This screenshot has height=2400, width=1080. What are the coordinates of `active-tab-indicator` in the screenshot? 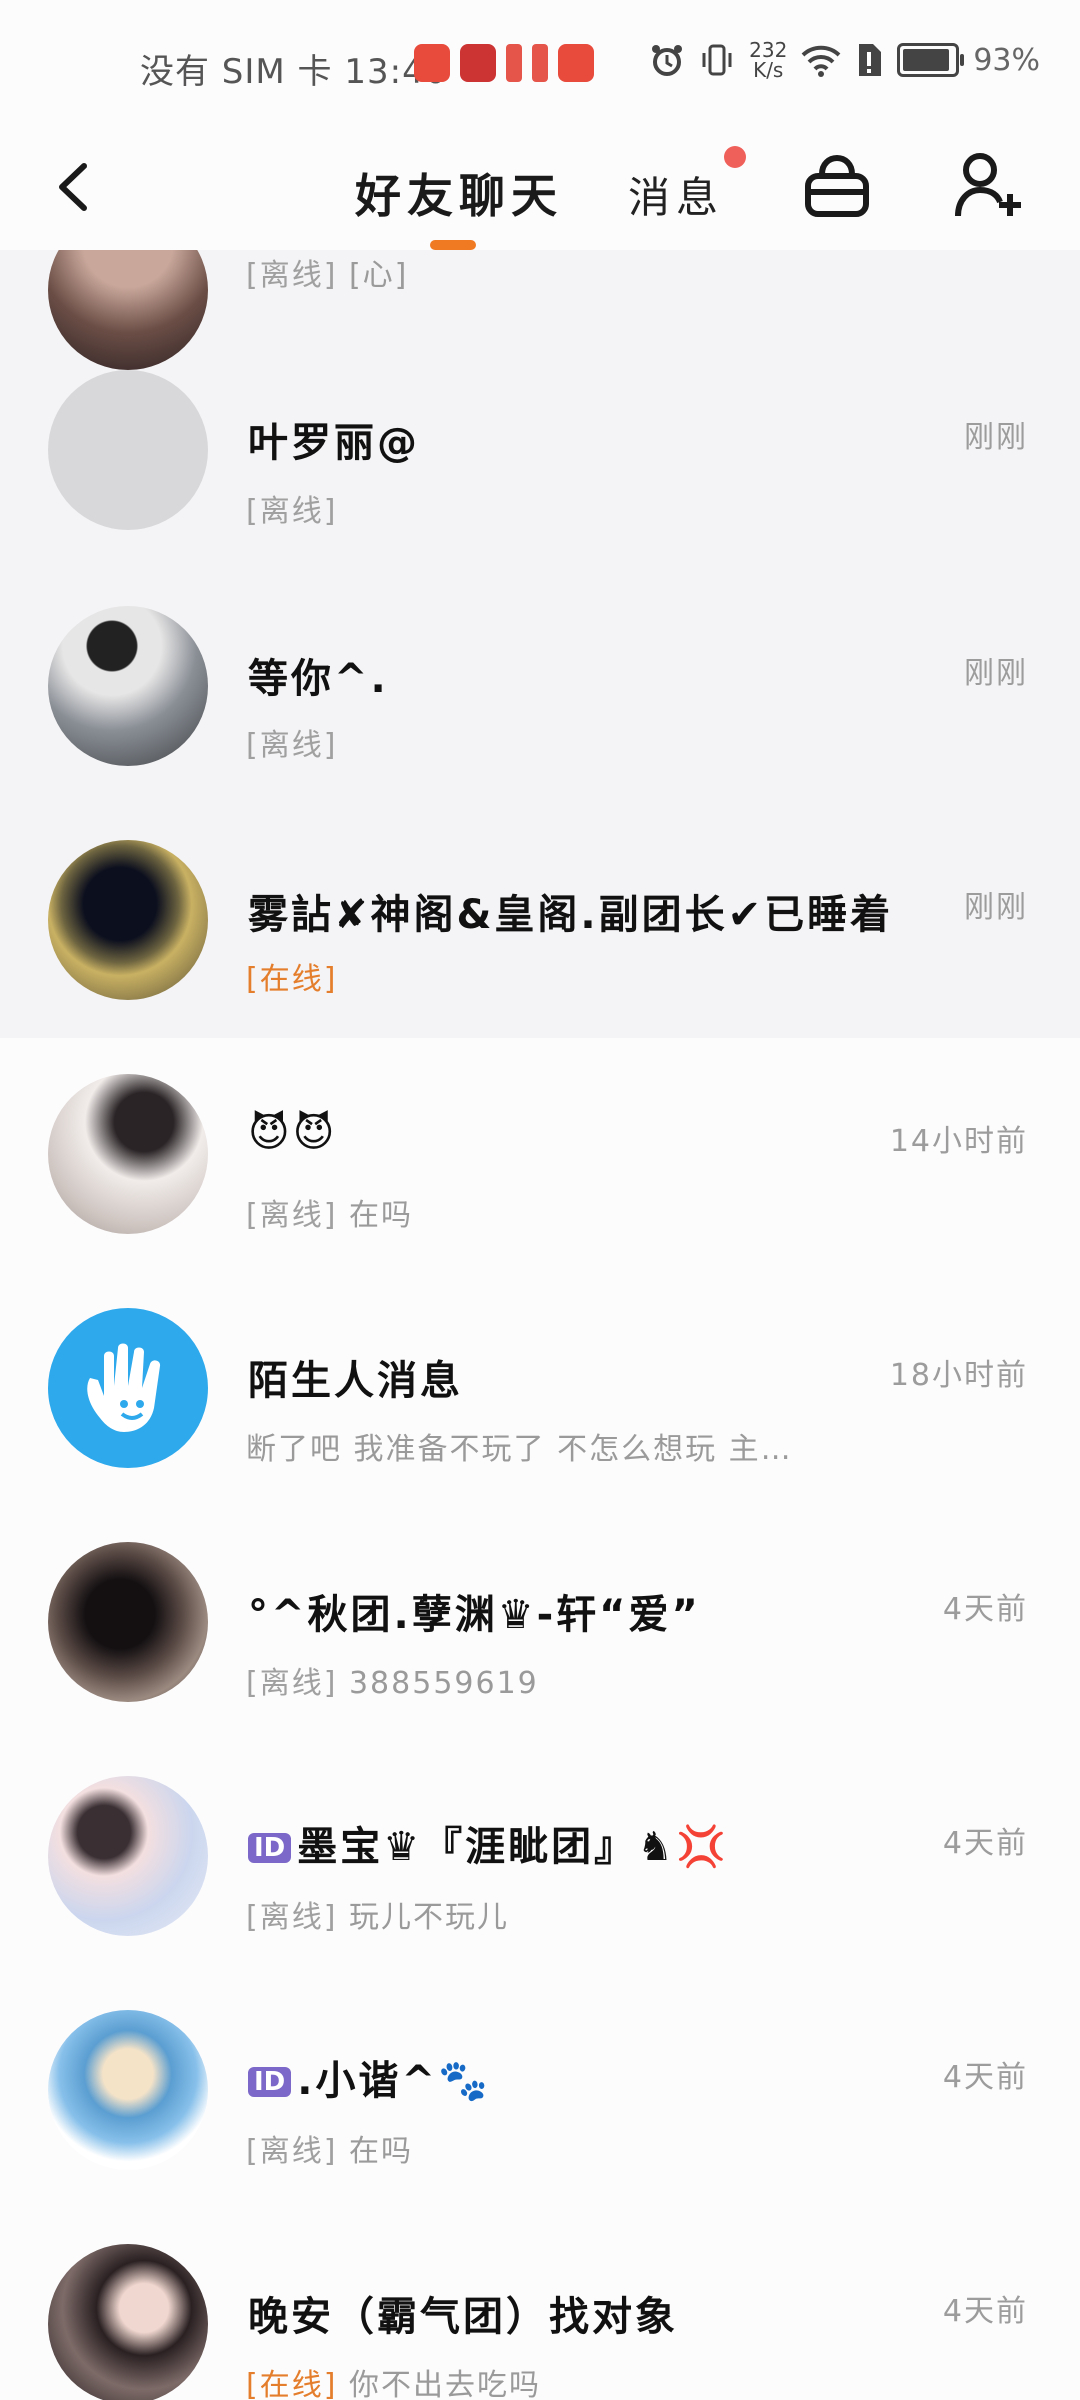 It's located at (453, 245).